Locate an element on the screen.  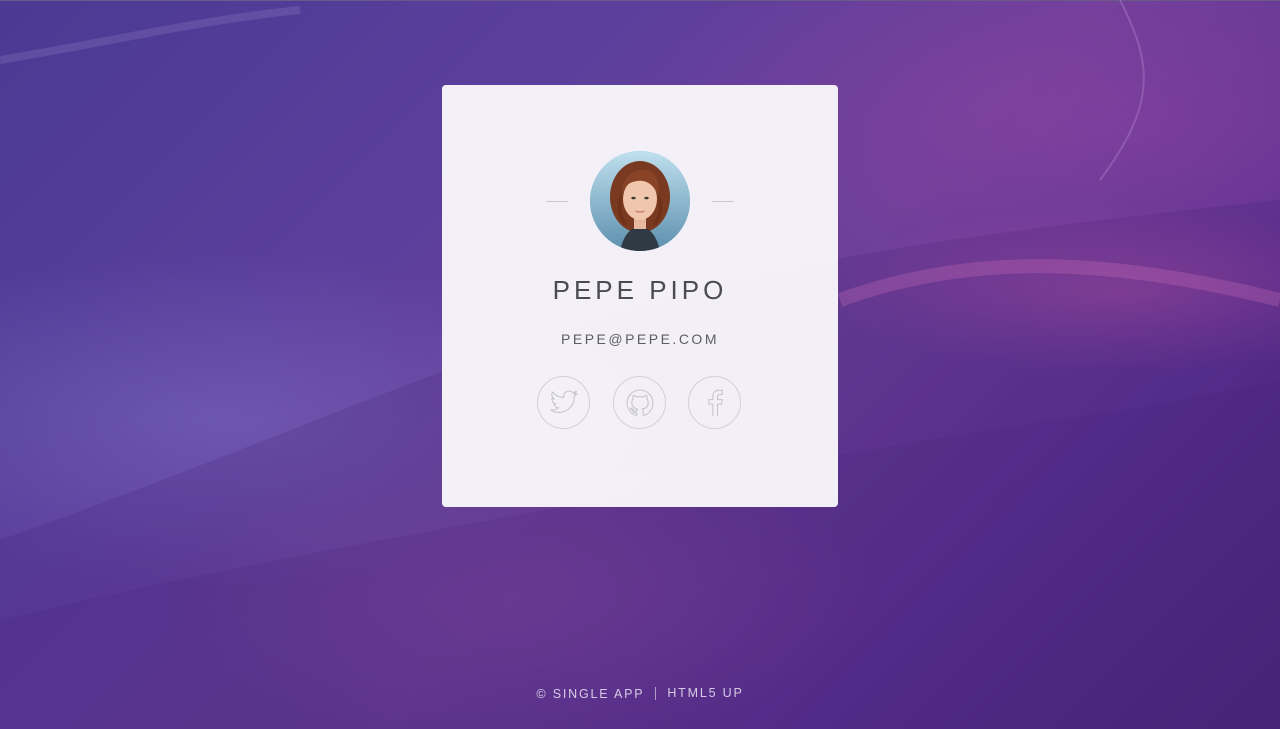
facebook-button is located at coordinates (714, 402).